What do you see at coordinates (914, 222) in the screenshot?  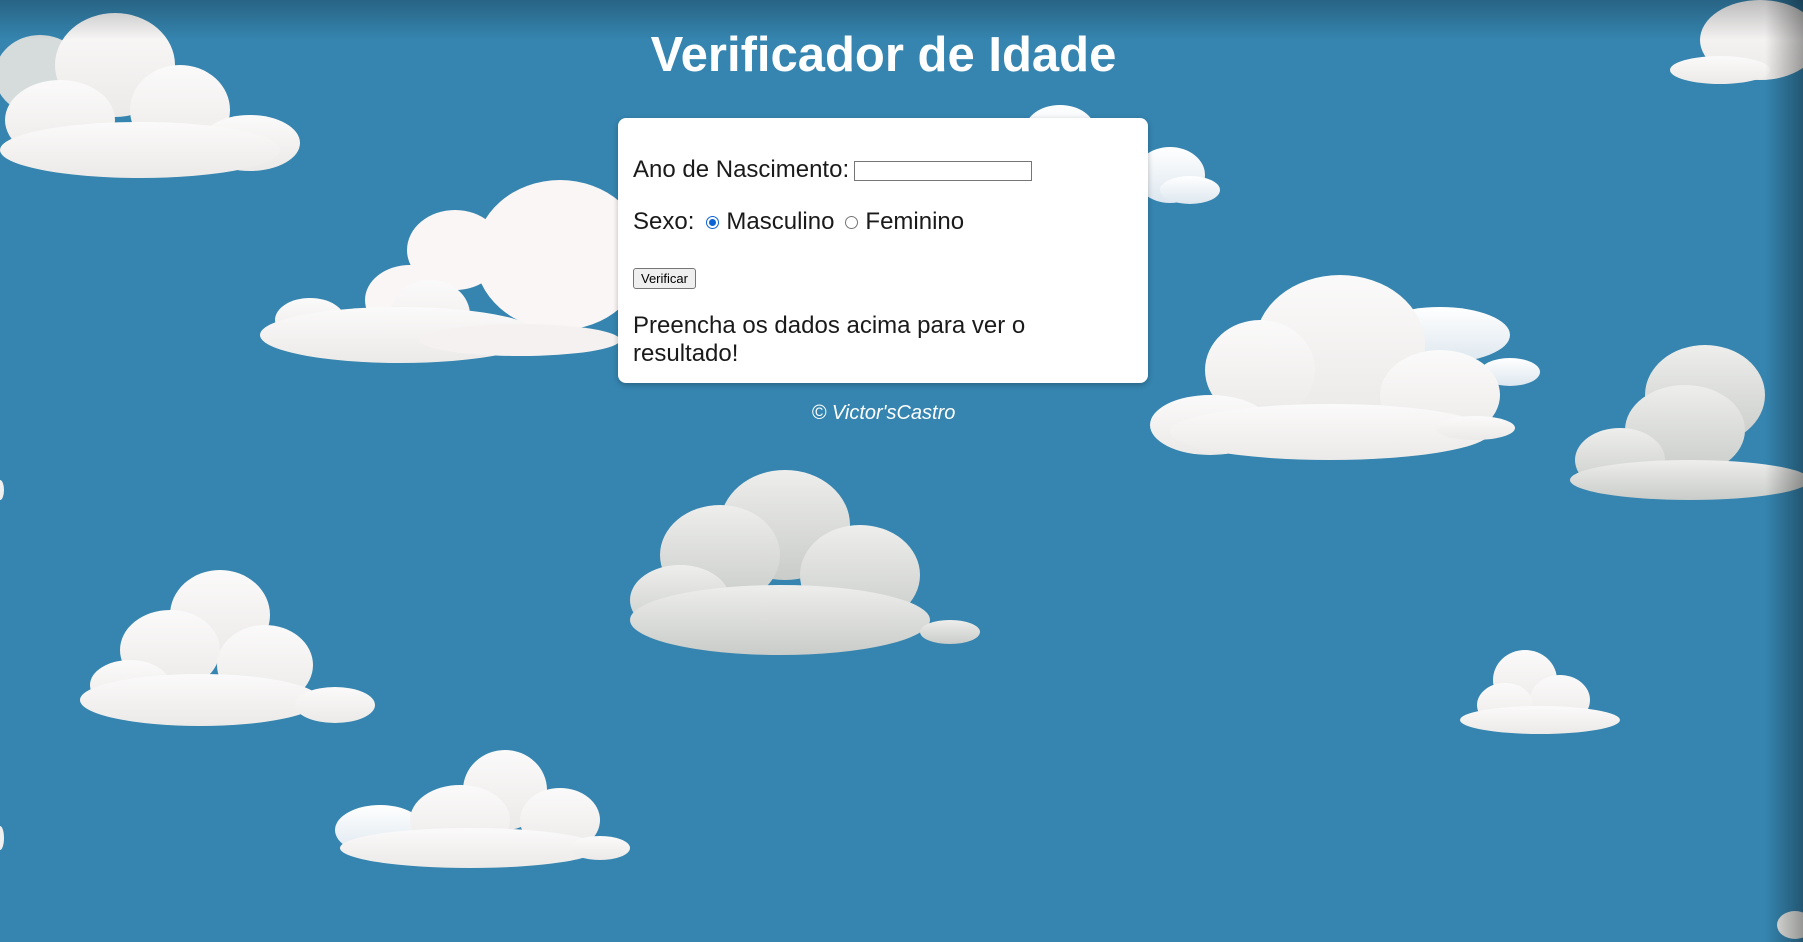 I see `radio-feminino-label: Feminino` at bounding box center [914, 222].